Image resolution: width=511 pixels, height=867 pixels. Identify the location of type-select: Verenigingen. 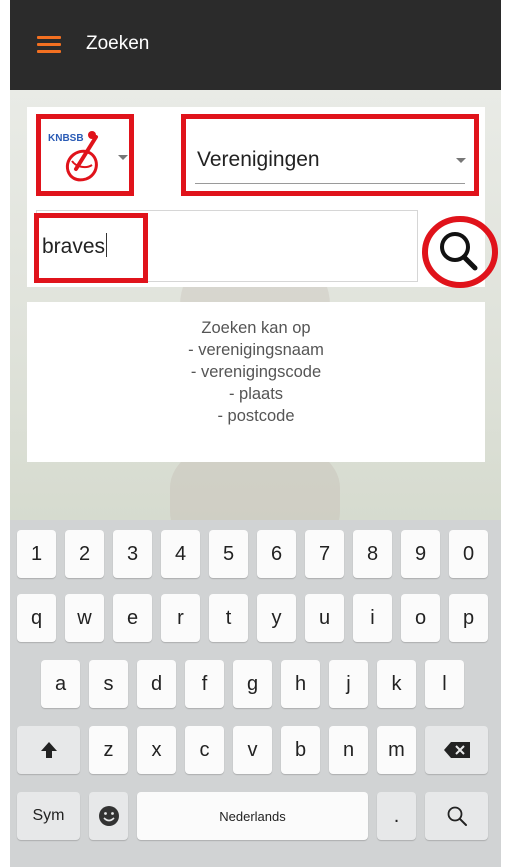
(330, 155).